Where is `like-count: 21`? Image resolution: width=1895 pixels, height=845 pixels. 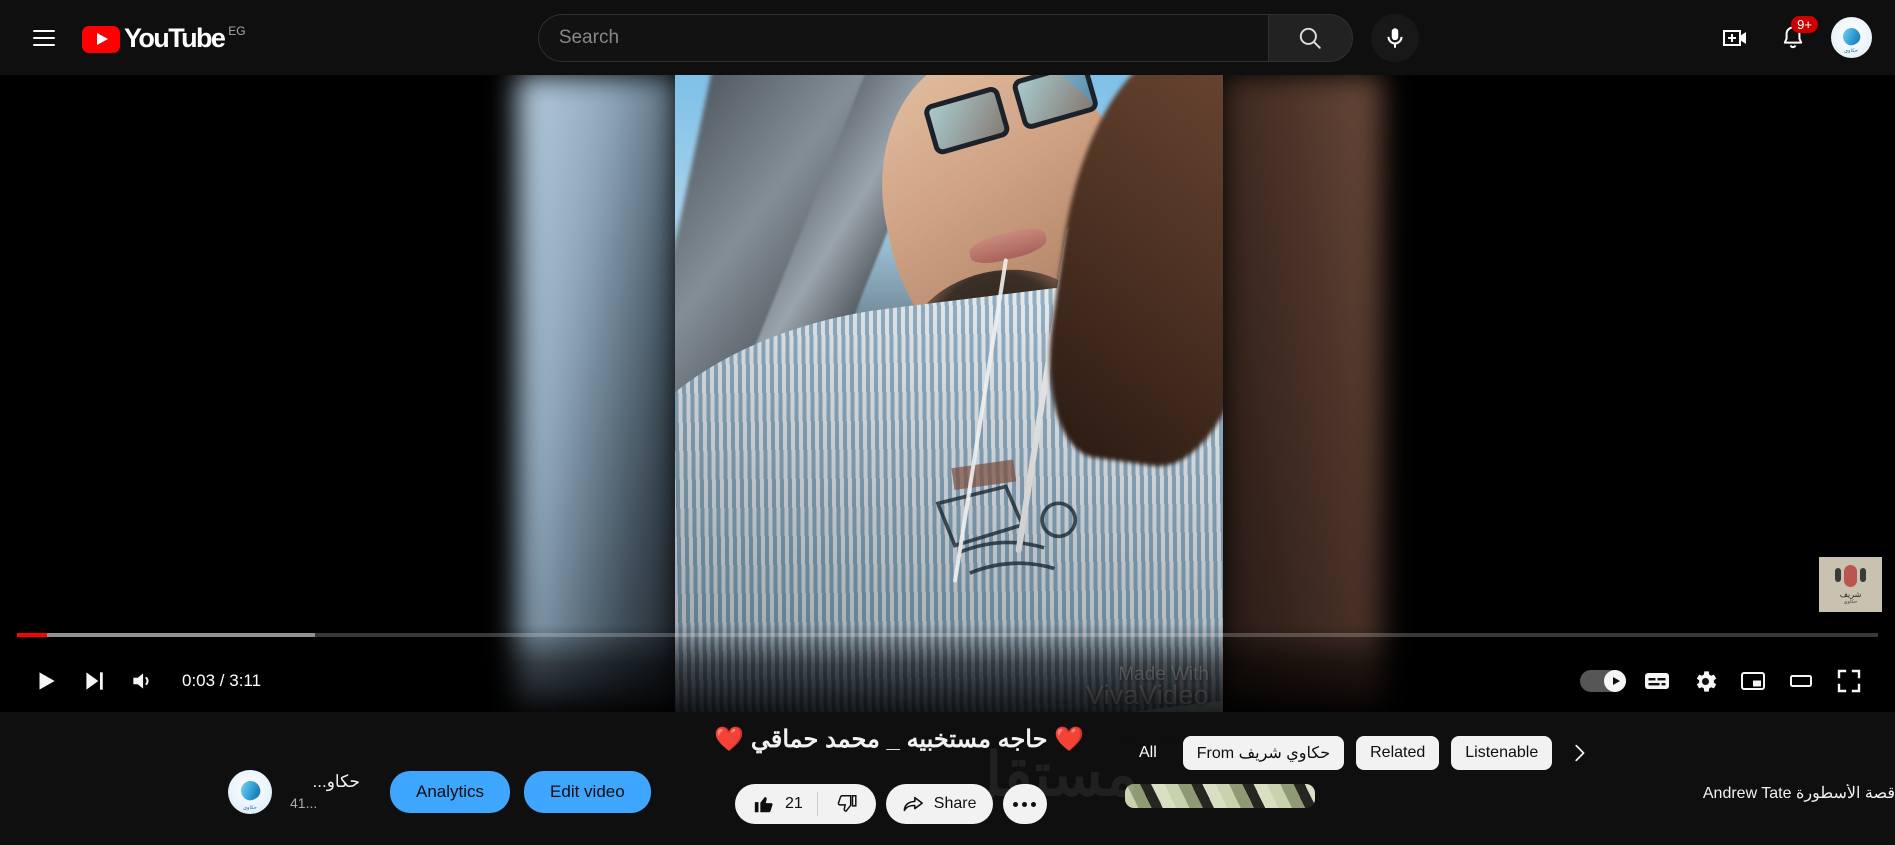
like-count: 21 is located at coordinates (794, 803).